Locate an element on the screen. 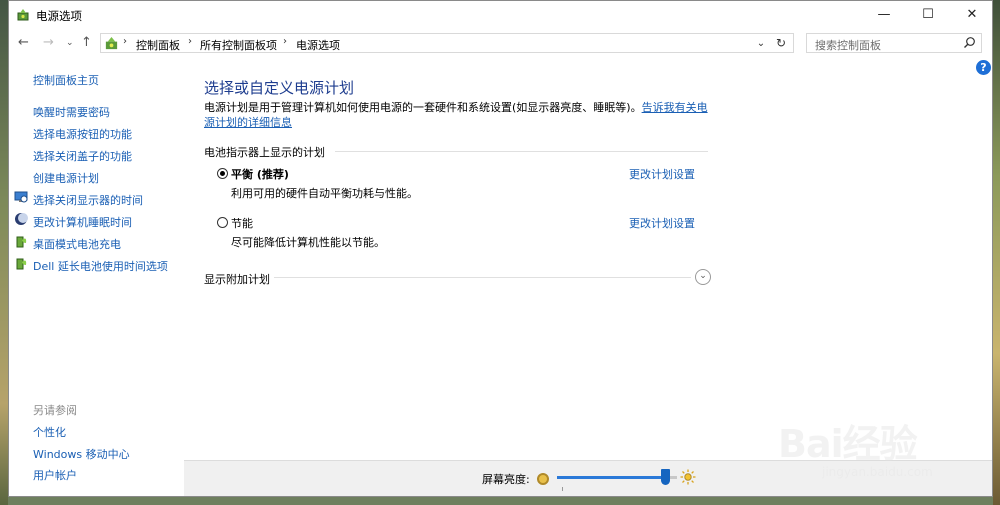  power-options-icon is located at coordinates (23, 15).